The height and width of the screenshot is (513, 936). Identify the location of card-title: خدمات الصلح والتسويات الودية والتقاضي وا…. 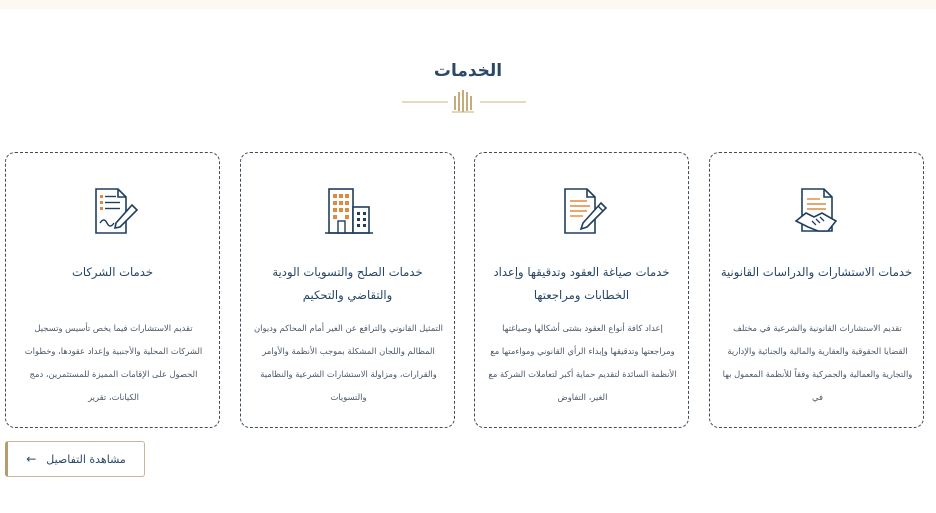
(347, 283).